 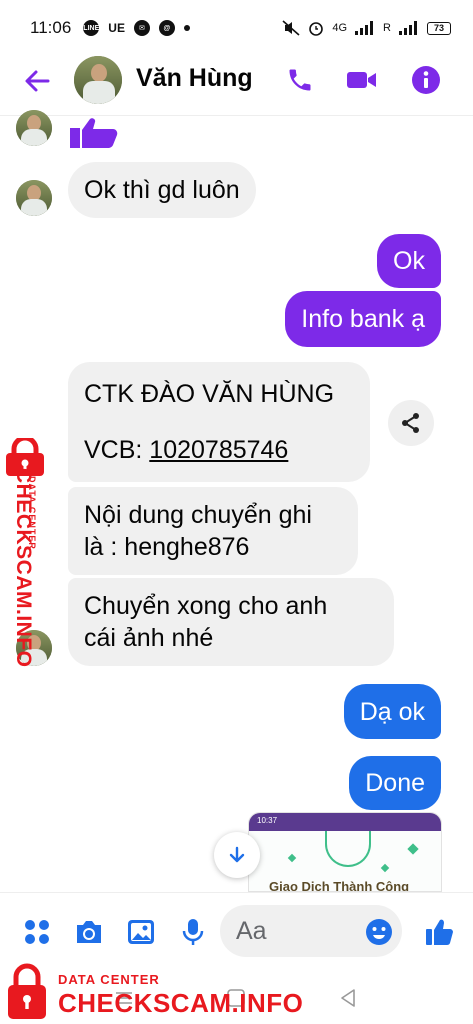 What do you see at coordinates (167, 547) in the screenshot?
I see `message-text: là : henghe876` at bounding box center [167, 547].